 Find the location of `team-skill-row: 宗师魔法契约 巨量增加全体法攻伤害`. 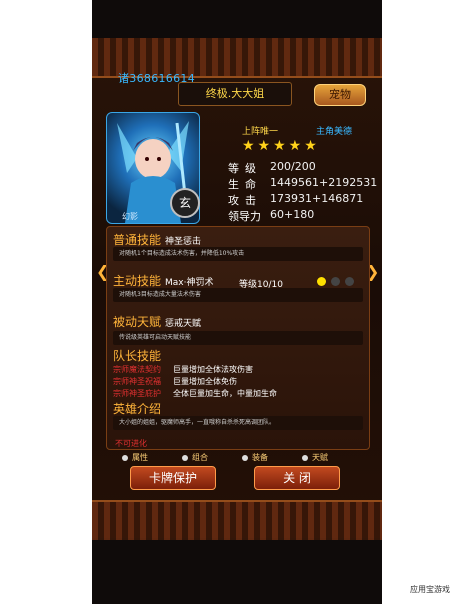

team-skill-row: 宗师魔法契约 巨量增加全体法攻伤害 is located at coordinates (183, 369).